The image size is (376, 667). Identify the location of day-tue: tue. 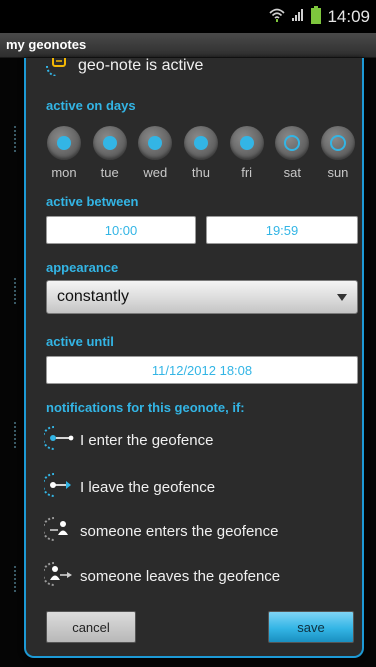
(110, 156).